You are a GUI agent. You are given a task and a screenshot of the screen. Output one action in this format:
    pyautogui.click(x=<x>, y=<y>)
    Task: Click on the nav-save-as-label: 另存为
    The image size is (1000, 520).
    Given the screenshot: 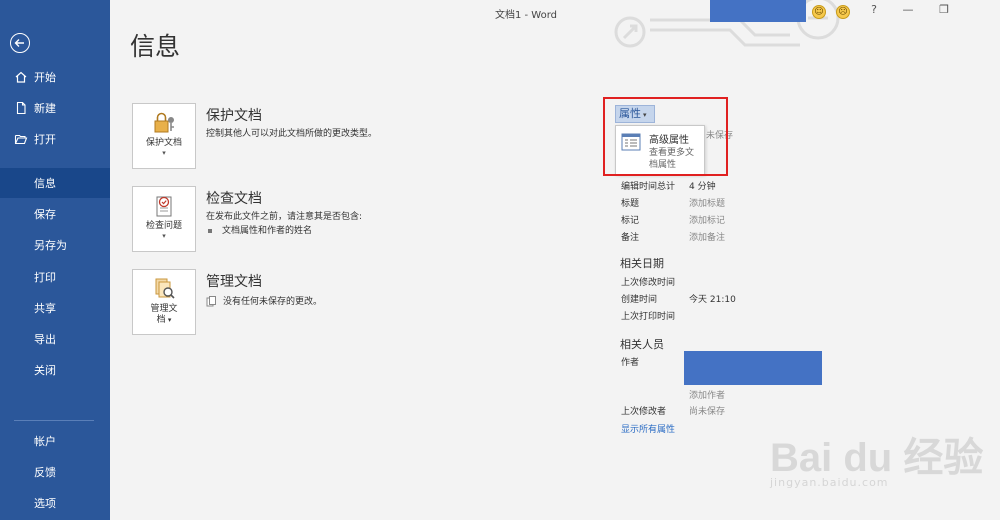 What is the action you would take?
    pyautogui.click(x=50, y=245)
    